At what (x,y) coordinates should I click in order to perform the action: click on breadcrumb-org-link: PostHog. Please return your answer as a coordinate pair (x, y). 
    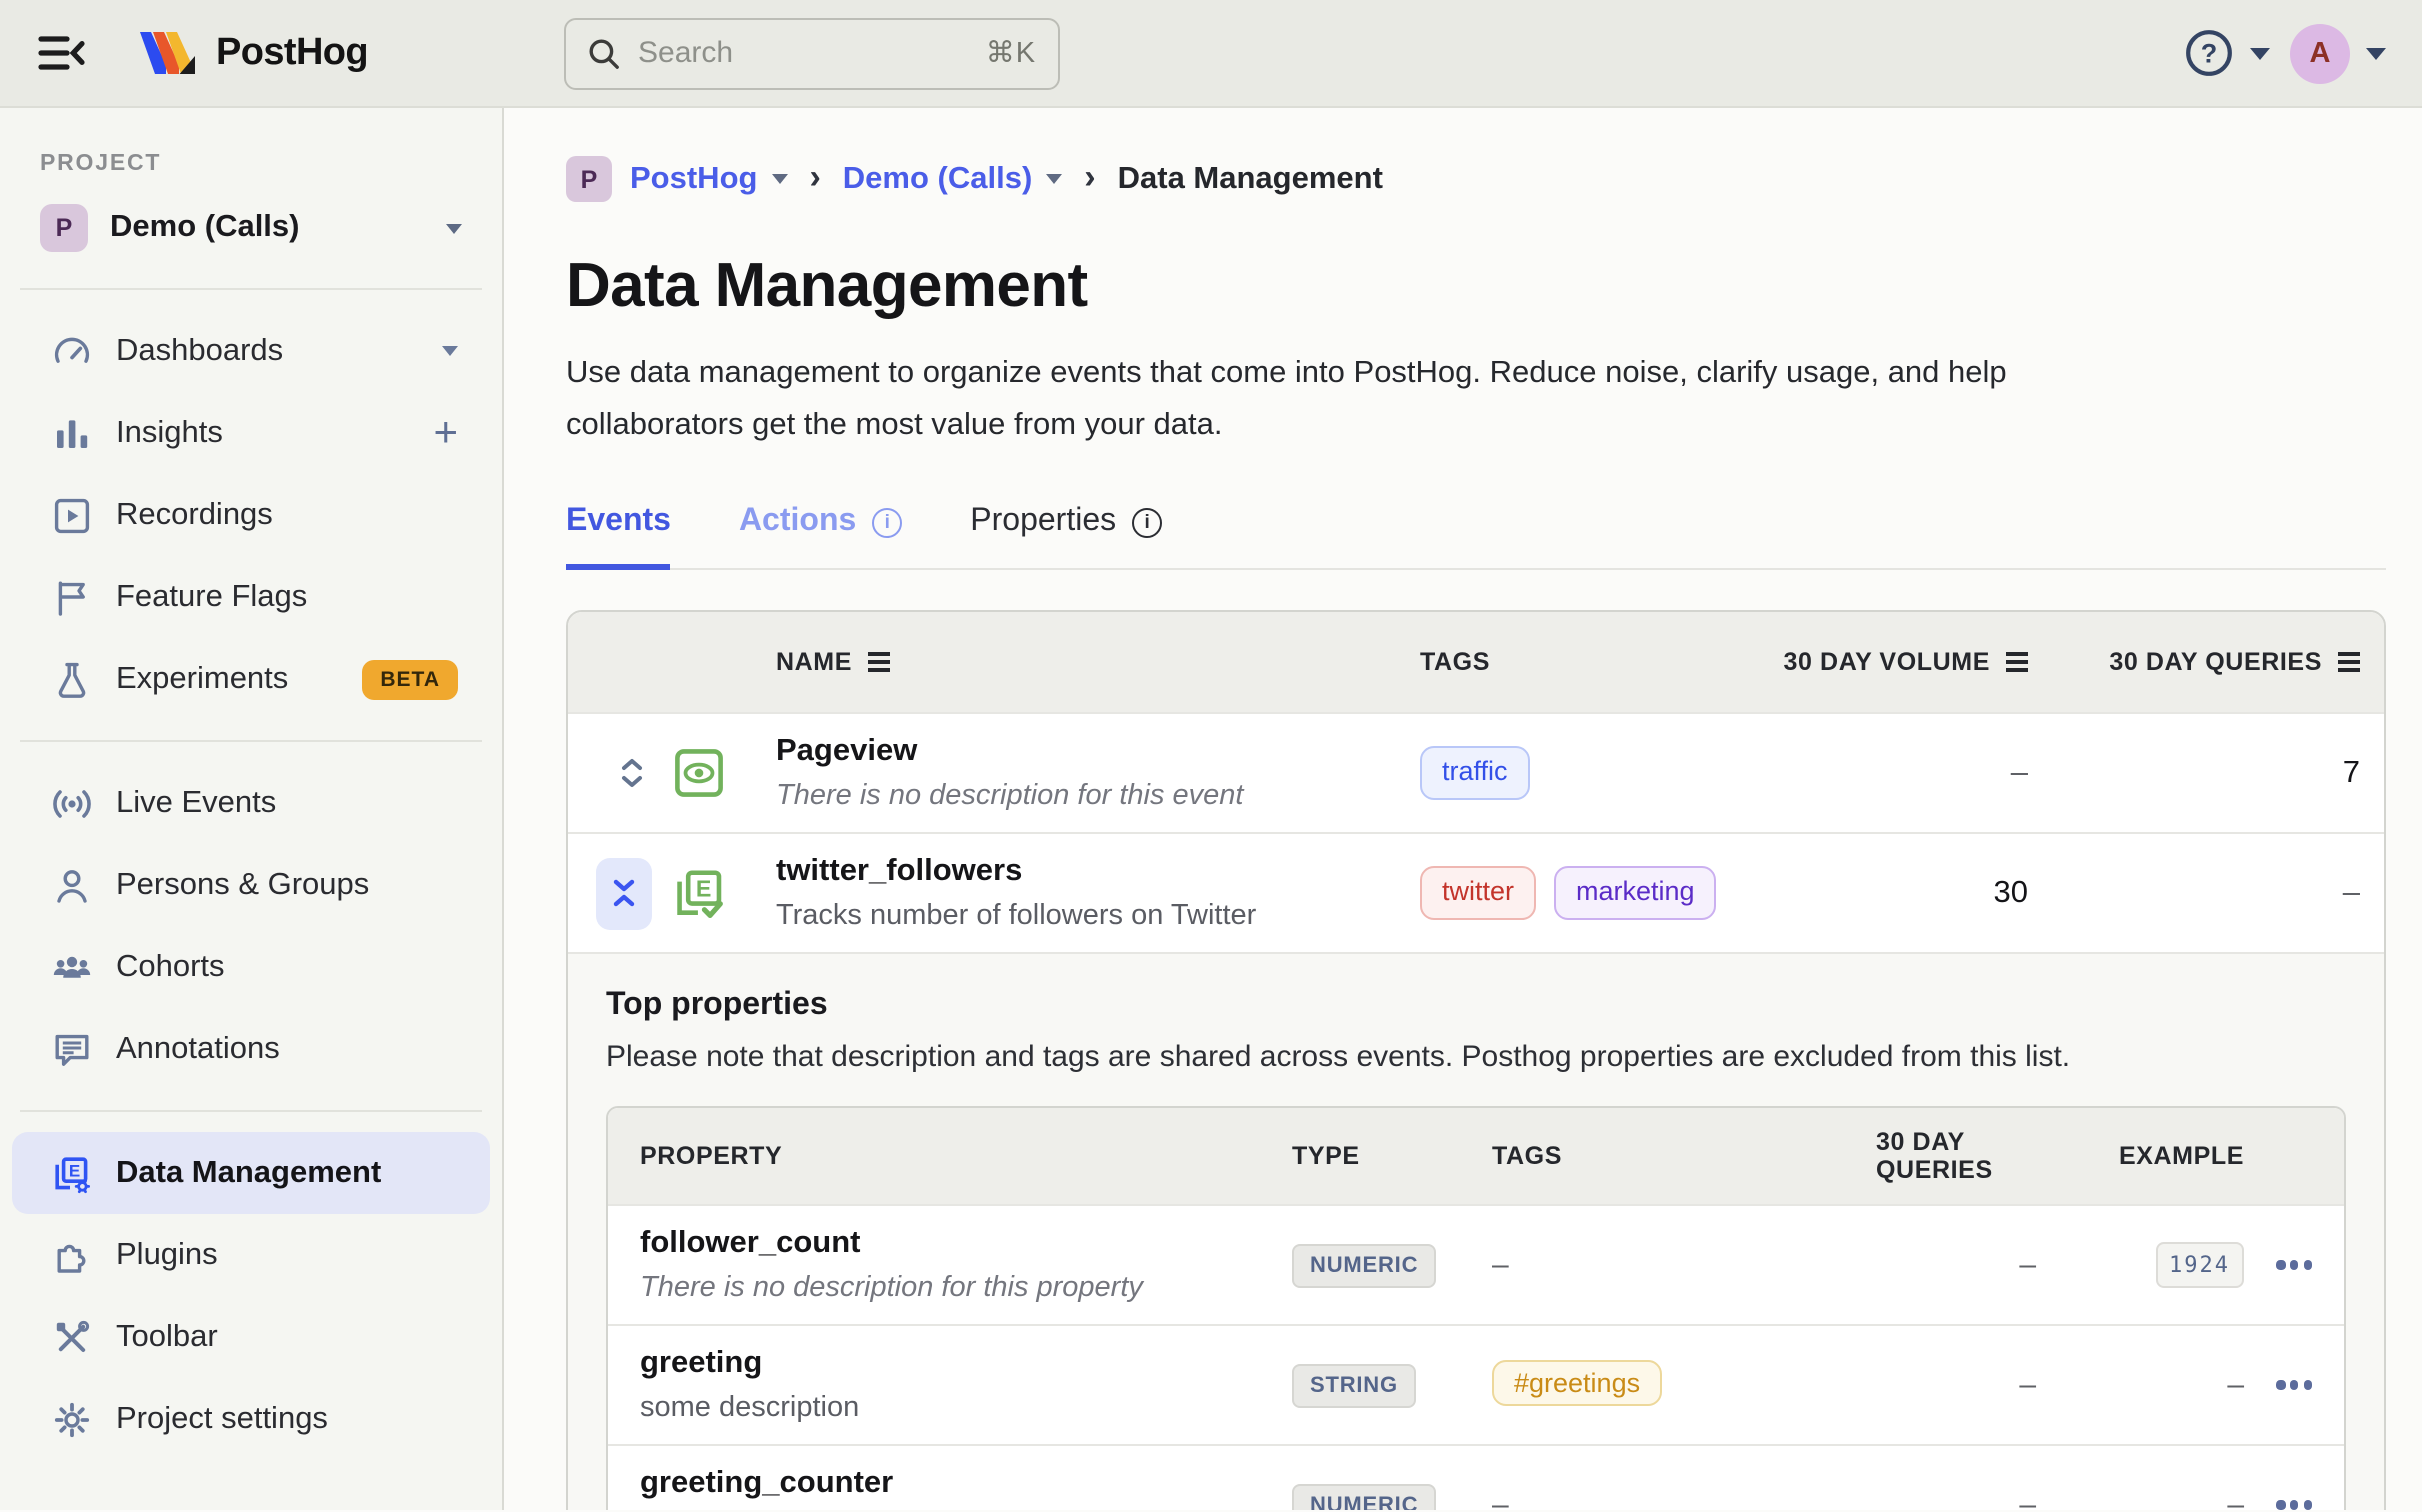
    Looking at the image, I should click on (709, 179).